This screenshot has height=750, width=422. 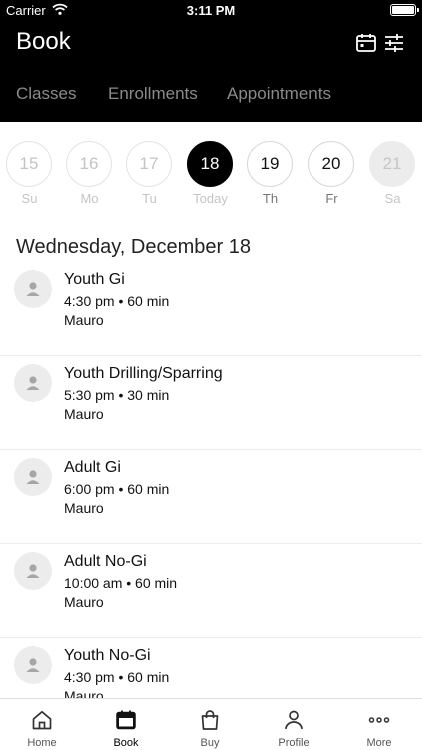 What do you see at coordinates (29, 198) in the screenshot?
I see `day-label: Su` at bounding box center [29, 198].